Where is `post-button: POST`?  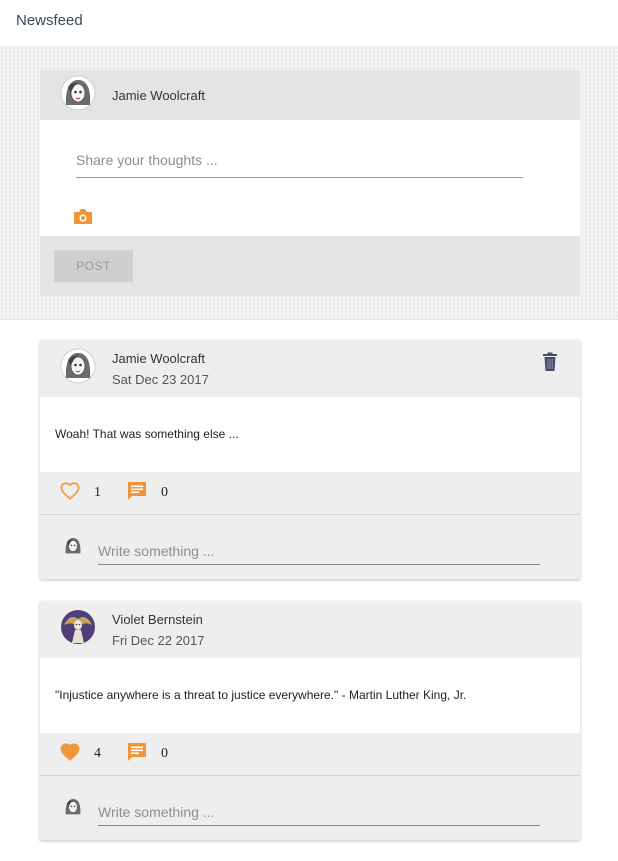 post-button: POST is located at coordinates (93, 266).